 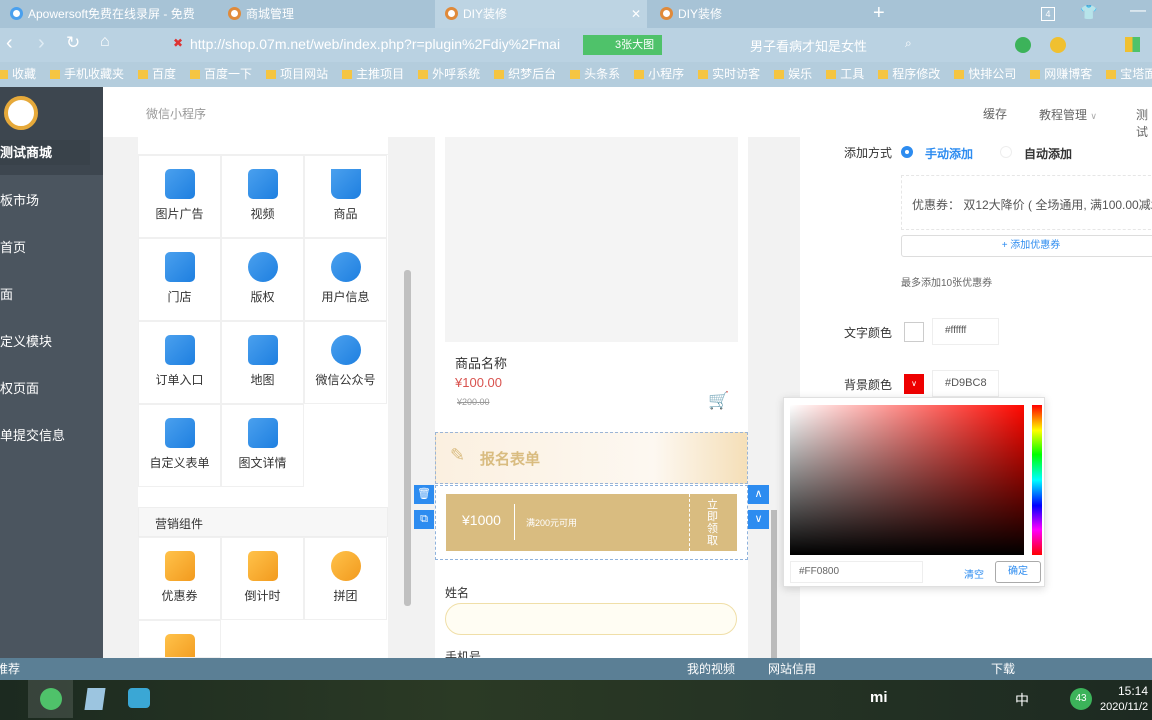 I want to click on bookmark: 项目网站, so click(x=297, y=74).